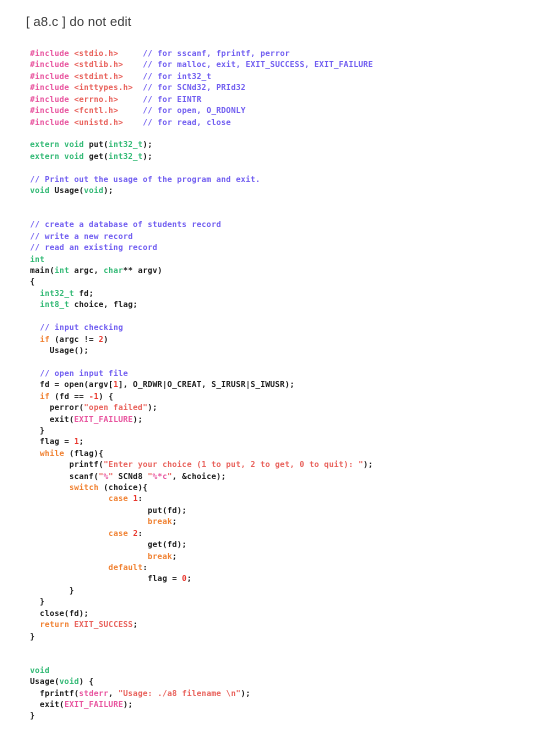  Describe the element at coordinates (106, 396) in the screenshot. I see `code-token-pl: ) {` at that location.